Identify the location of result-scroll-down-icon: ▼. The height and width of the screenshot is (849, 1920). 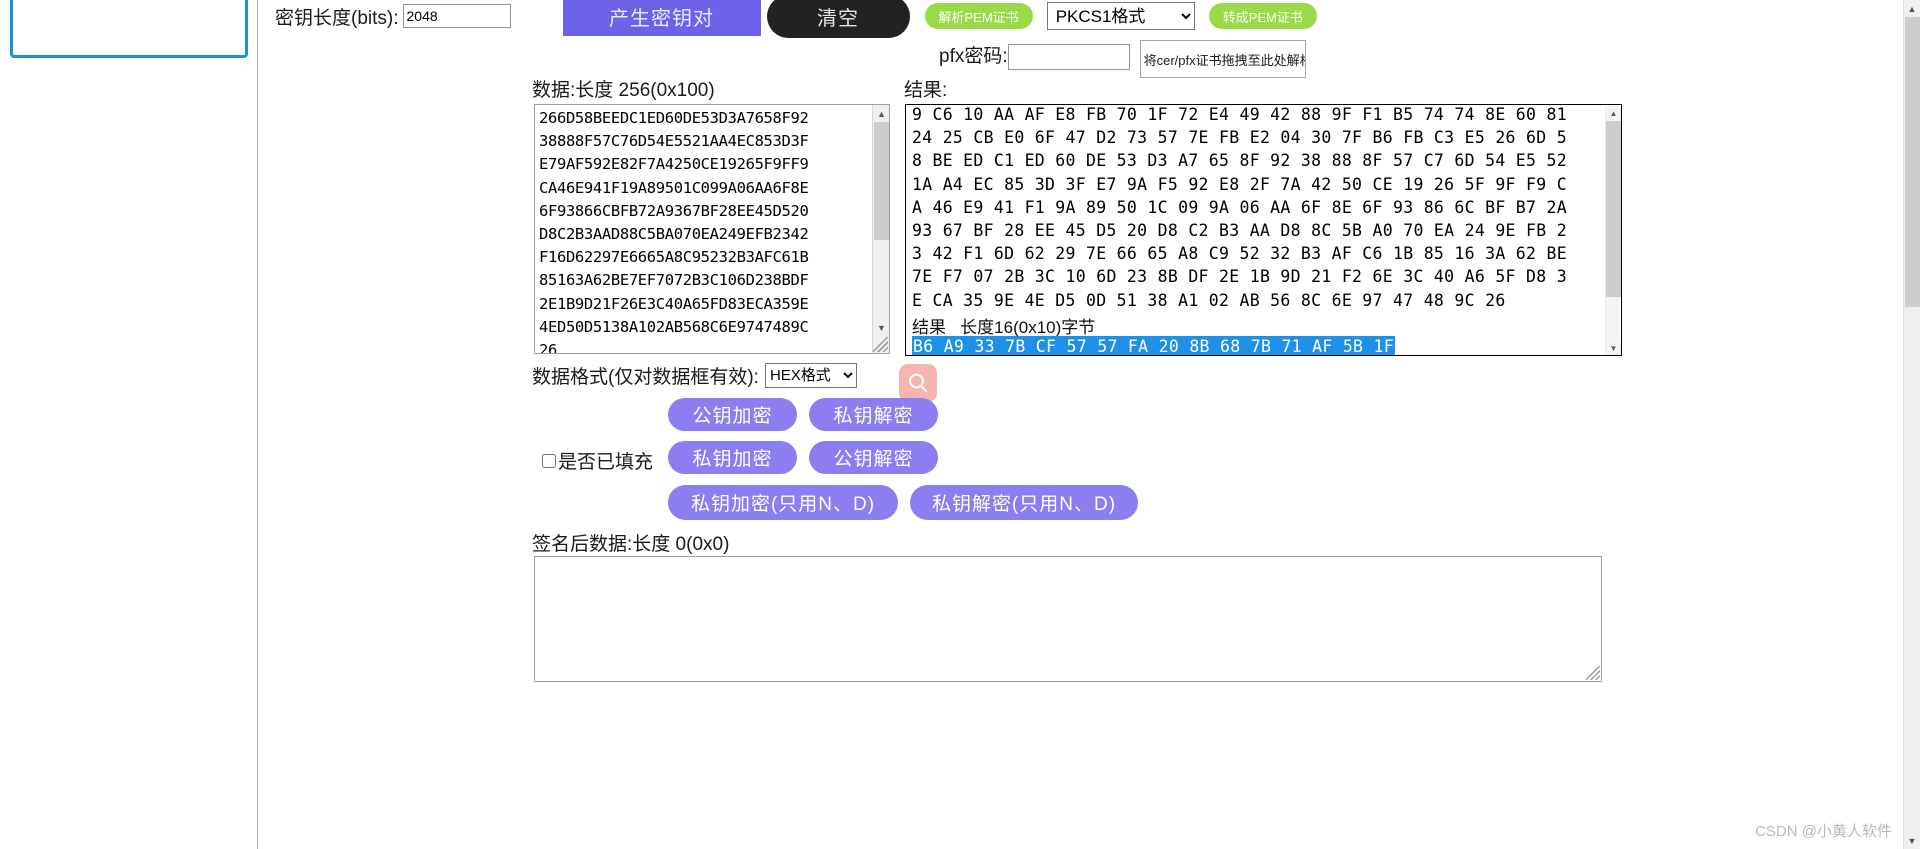
(1613, 348).